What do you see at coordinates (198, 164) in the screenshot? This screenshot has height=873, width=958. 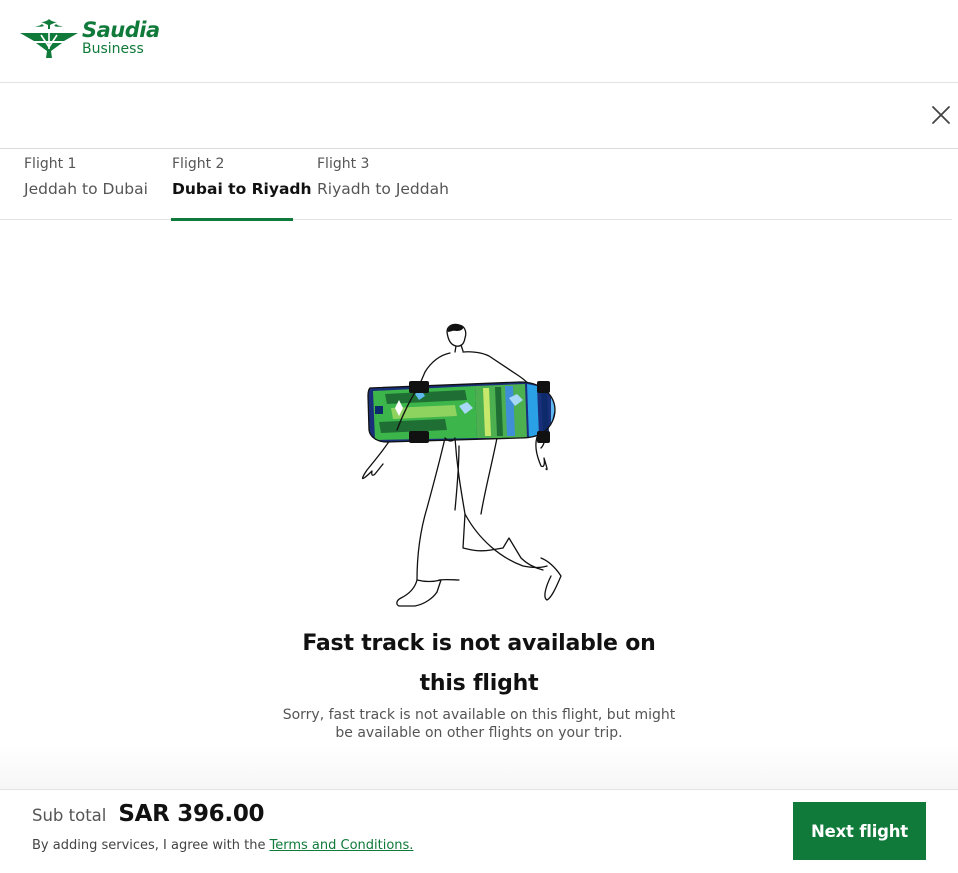 I see `tab-flight-number: Flight 2` at bounding box center [198, 164].